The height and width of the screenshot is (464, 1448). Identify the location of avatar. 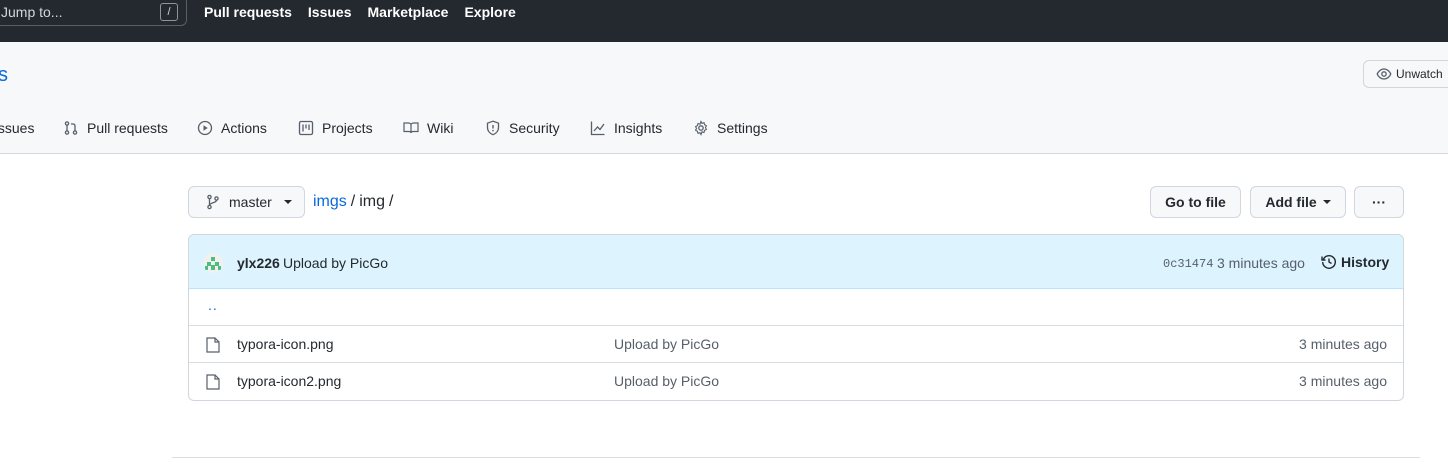
(213, 263).